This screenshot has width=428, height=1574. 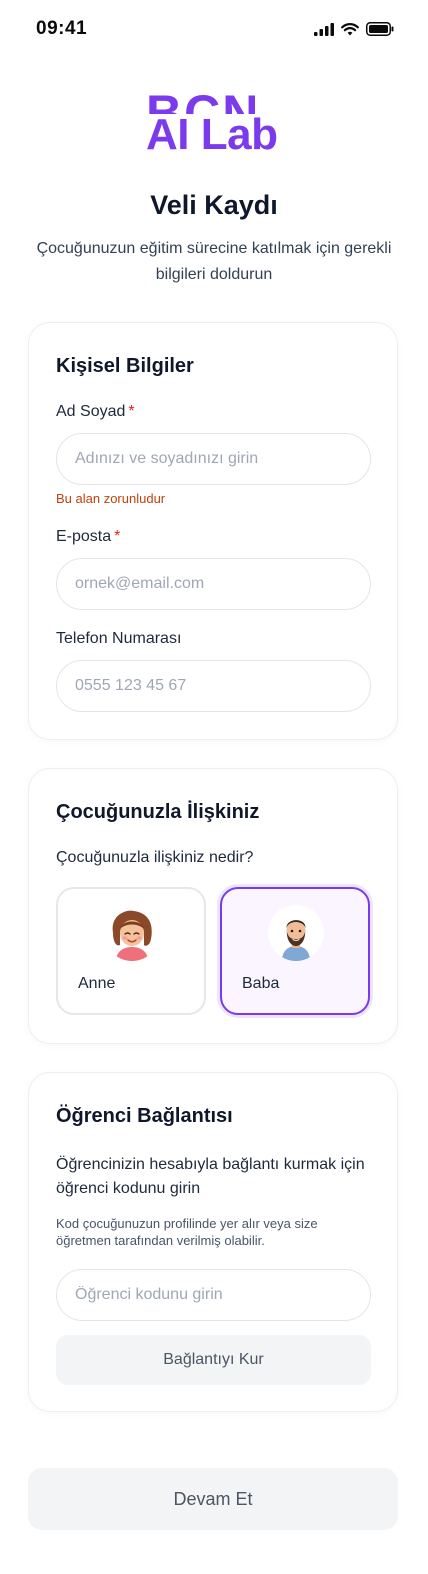 I want to click on full-name-input, so click(x=213, y=459).